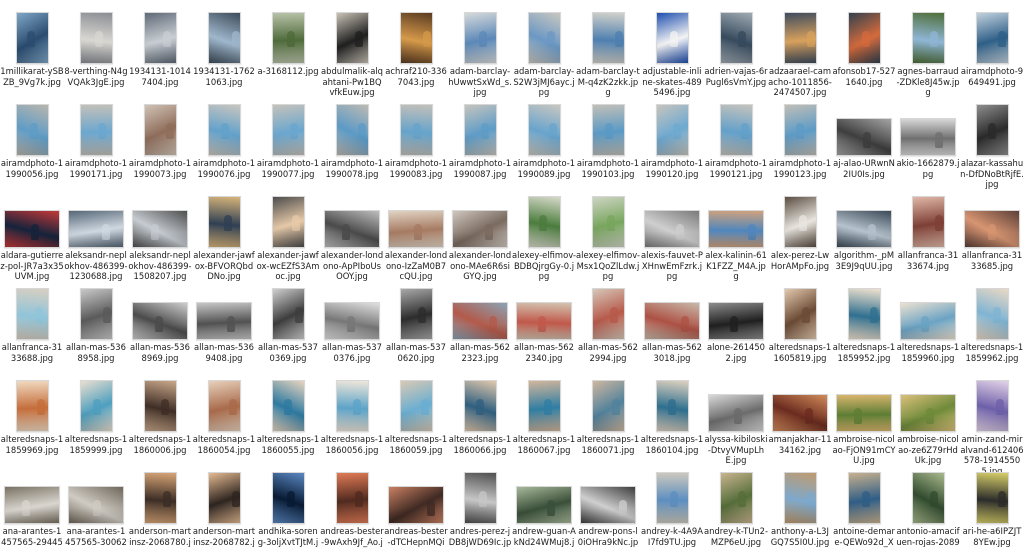 The width and height of the screenshot is (1024, 548). I want to click on file-item: achraf210-3367043.jpg, so click(416, 54).